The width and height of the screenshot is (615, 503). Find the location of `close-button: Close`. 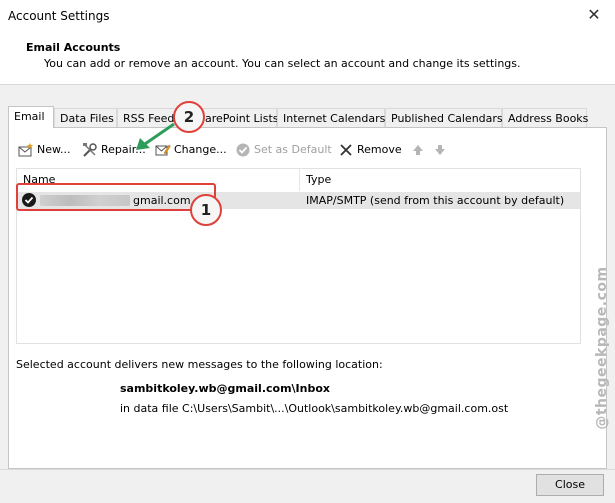

close-button: Close is located at coordinates (570, 485).